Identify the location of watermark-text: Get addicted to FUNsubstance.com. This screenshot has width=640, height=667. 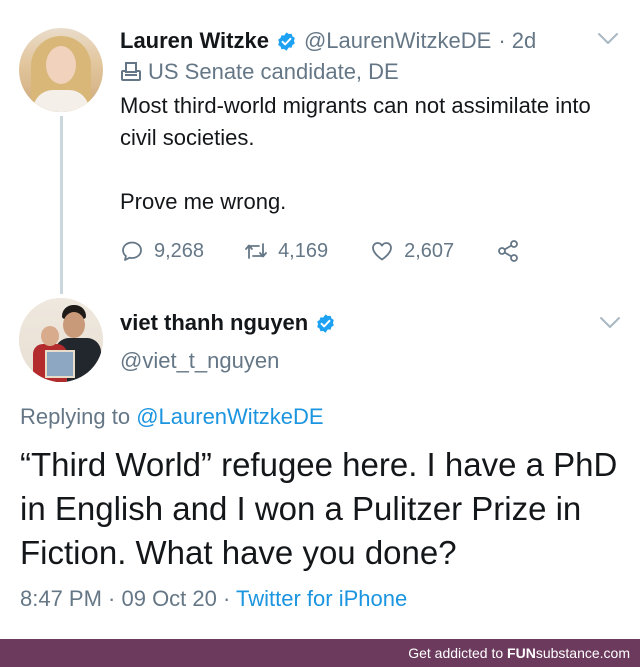
(519, 653).